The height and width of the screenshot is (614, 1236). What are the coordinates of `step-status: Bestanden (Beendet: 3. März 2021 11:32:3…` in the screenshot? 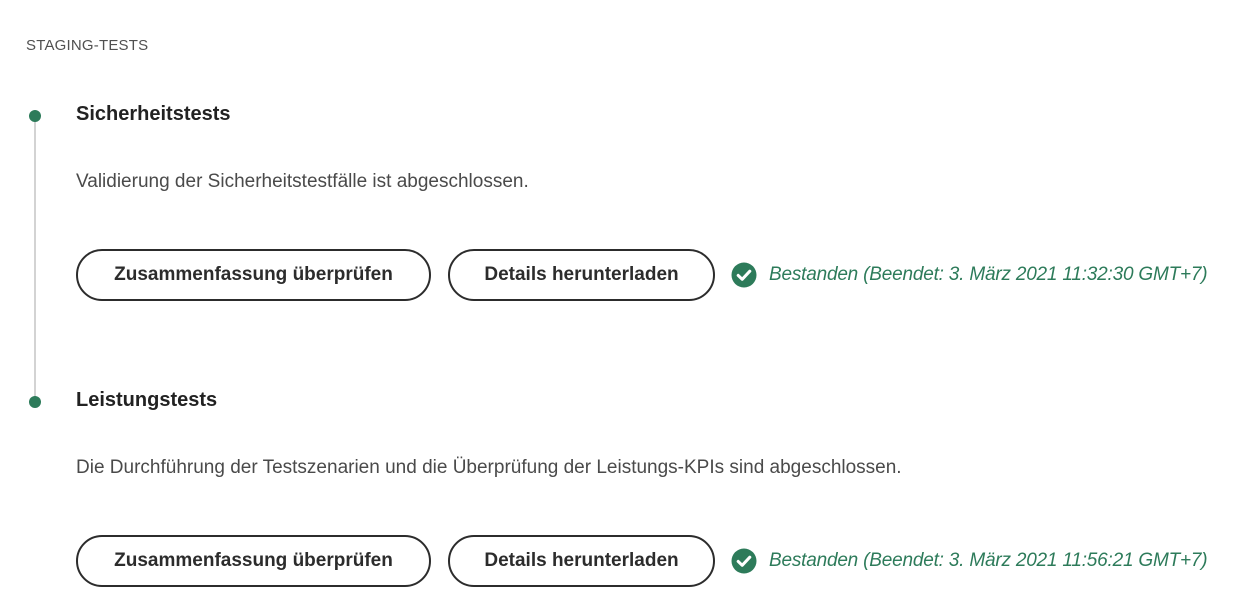 It's located at (969, 275).